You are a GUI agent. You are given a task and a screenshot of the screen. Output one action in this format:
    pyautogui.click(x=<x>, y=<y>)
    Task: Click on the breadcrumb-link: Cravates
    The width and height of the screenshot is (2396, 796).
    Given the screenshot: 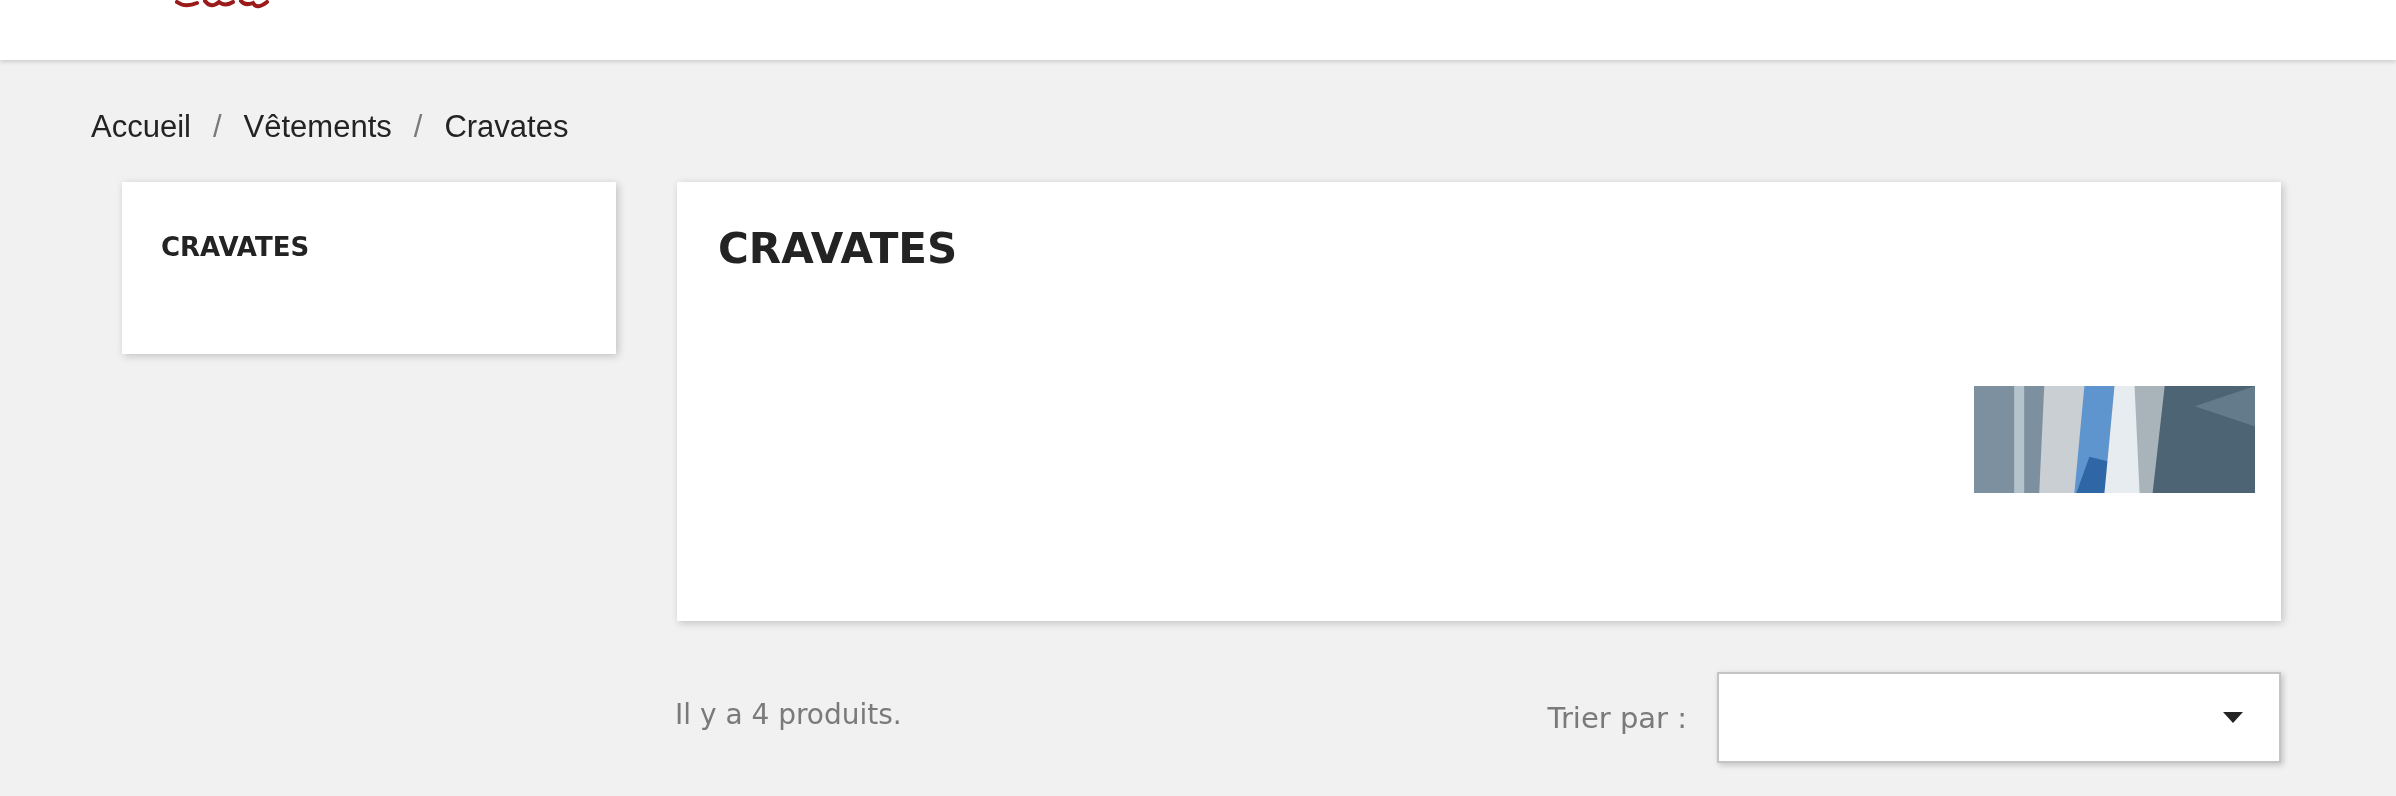 What is the action you would take?
    pyautogui.click(x=506, y=127)
    